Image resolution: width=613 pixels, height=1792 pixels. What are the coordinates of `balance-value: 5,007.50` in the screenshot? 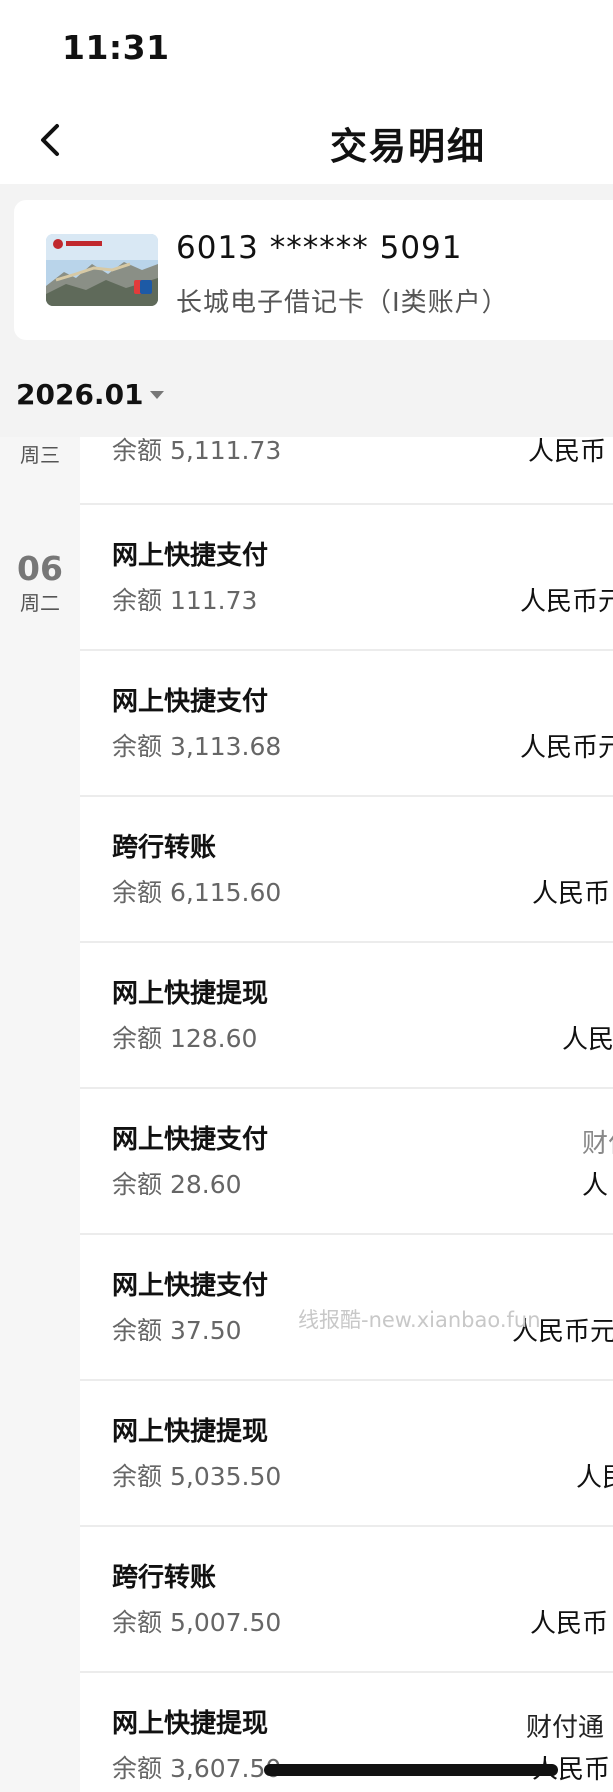 It's located at (225, 1622).